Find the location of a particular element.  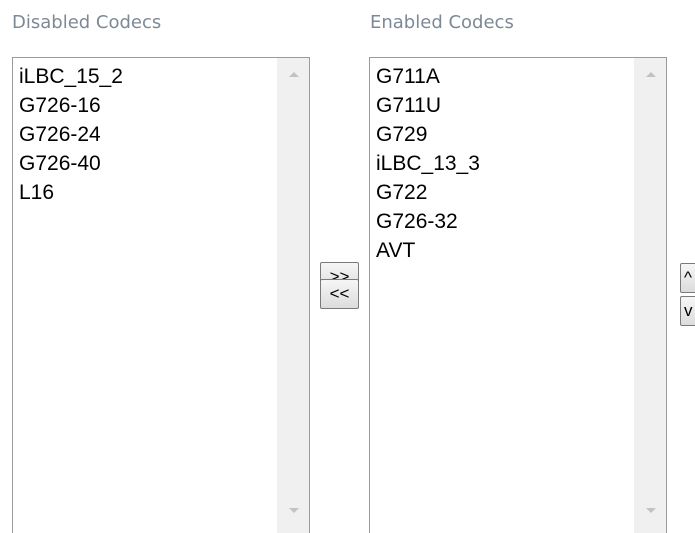

list-item: G726-24 is located at coordinates (145, 134).